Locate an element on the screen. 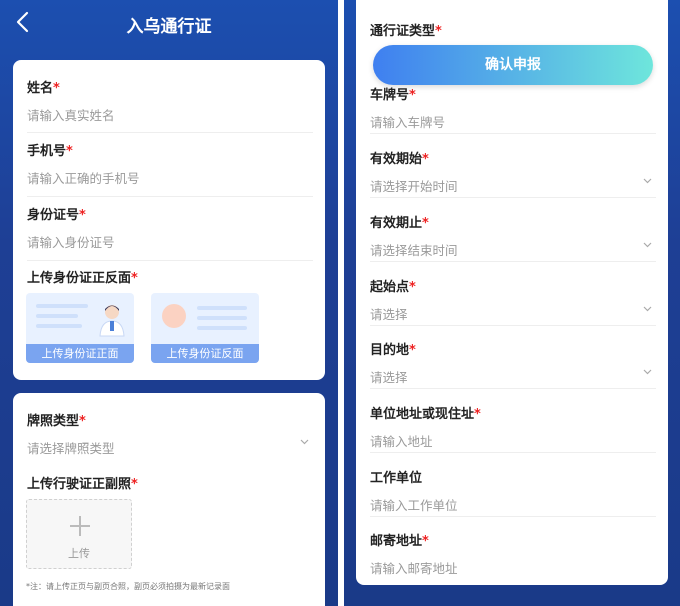 The image size is (680, 606). valid-end-select: 请选择结束时间 is located at coordinates (513, 249).